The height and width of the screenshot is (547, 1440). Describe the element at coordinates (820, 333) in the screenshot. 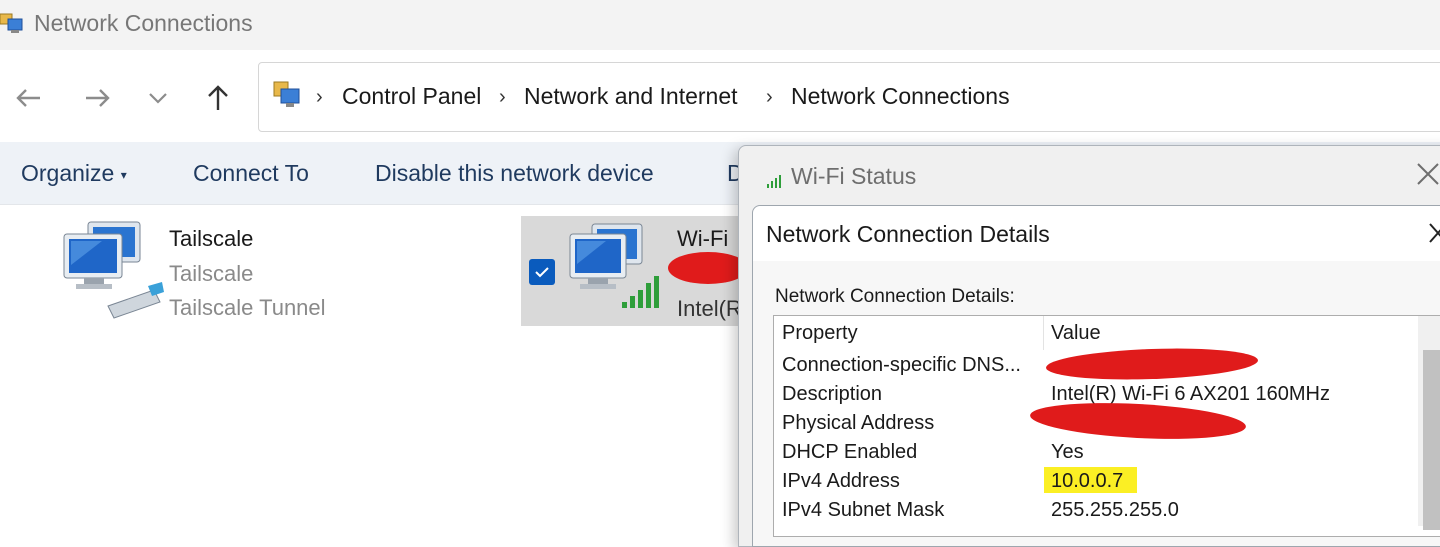

I see `column-header-property: Property` at that location.